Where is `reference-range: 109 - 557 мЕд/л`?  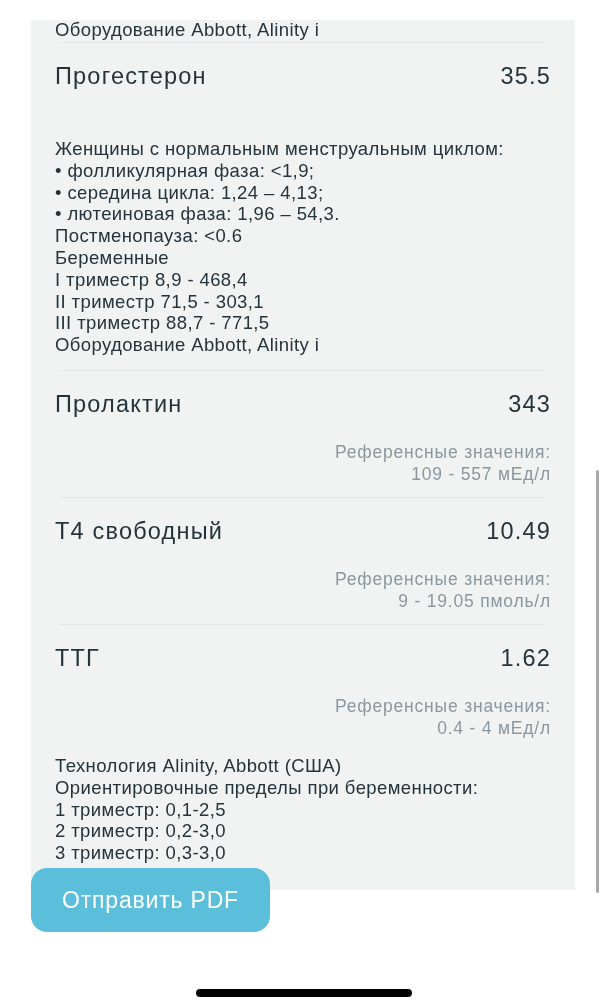 reference-range: 109 - 557 мЕд/л is located at coordinates (481, 473).